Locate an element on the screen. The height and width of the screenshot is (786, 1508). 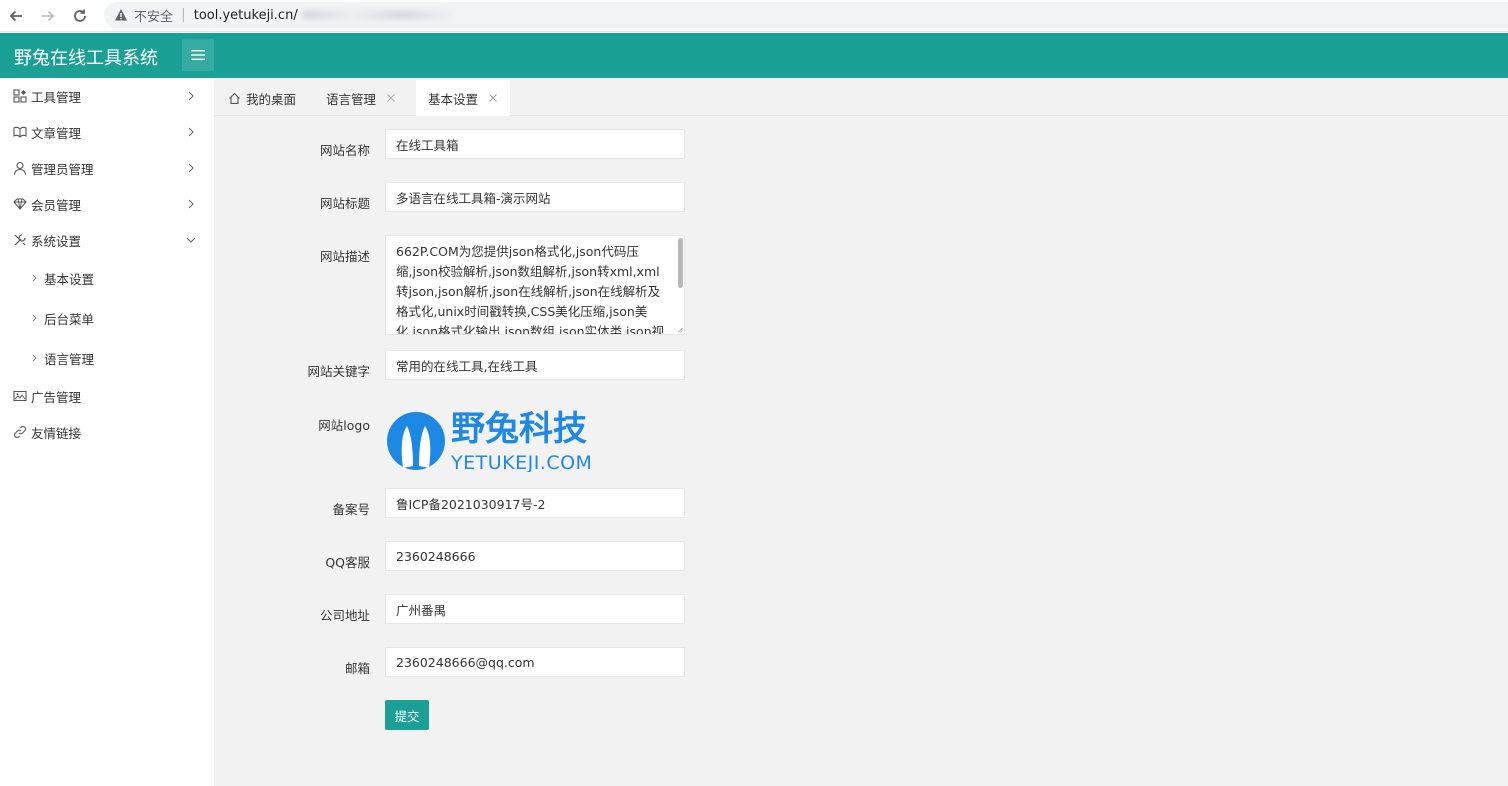
site-keywords-input: 常用的在线工具,在线工具 is located at coordinates (535, 365).